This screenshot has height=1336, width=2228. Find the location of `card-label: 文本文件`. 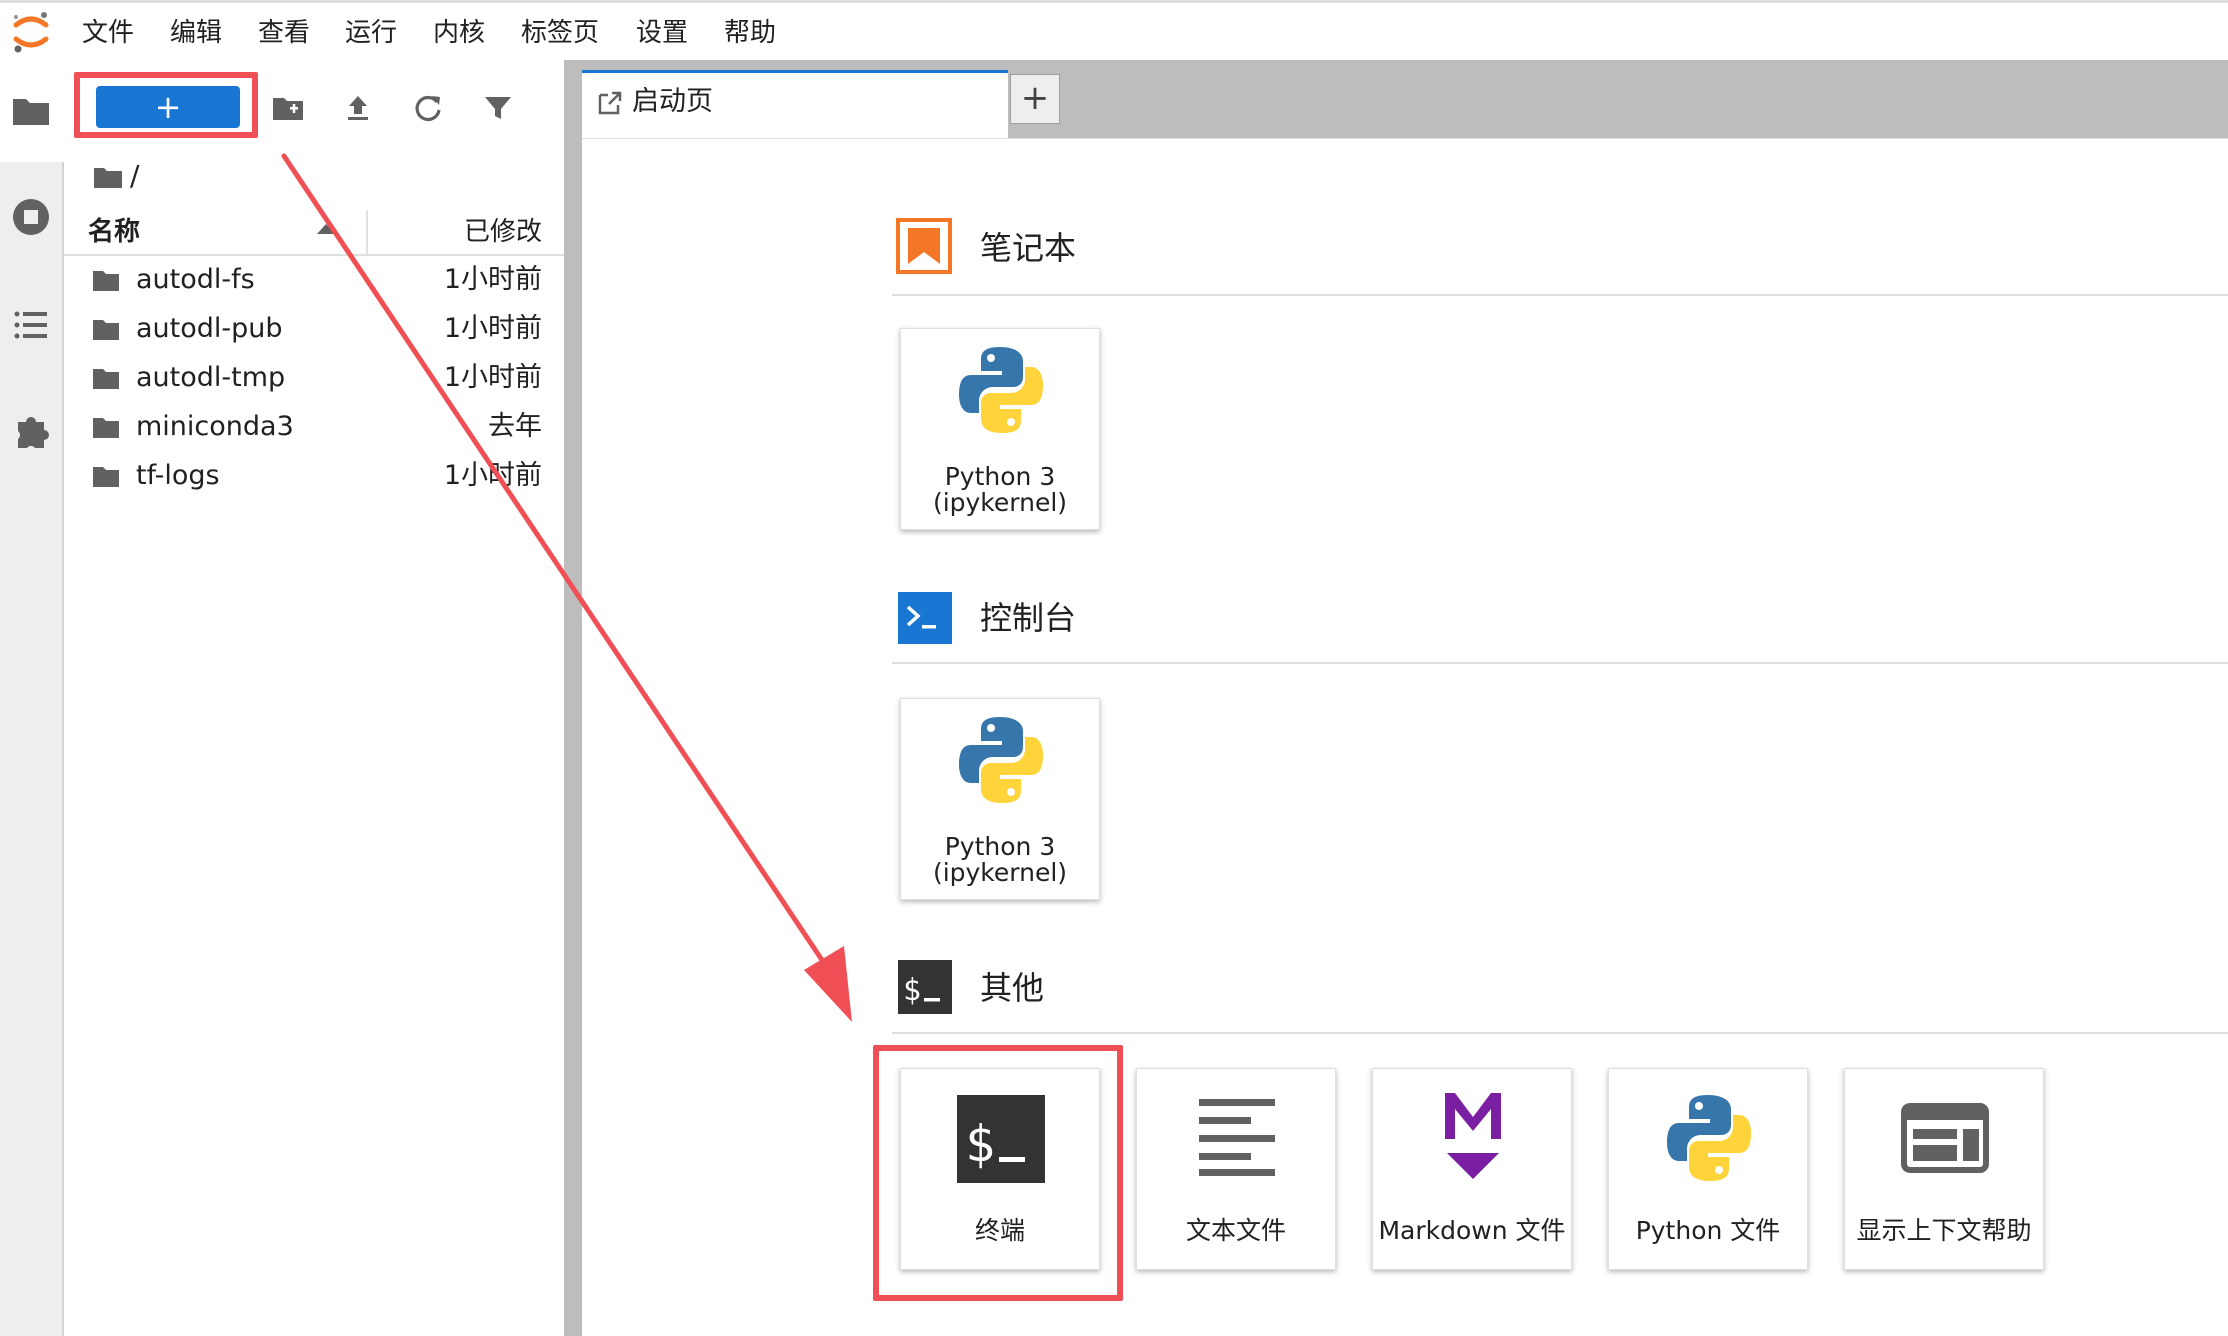

card-label: 文本文件 is located at coordinates (1235, 1230).